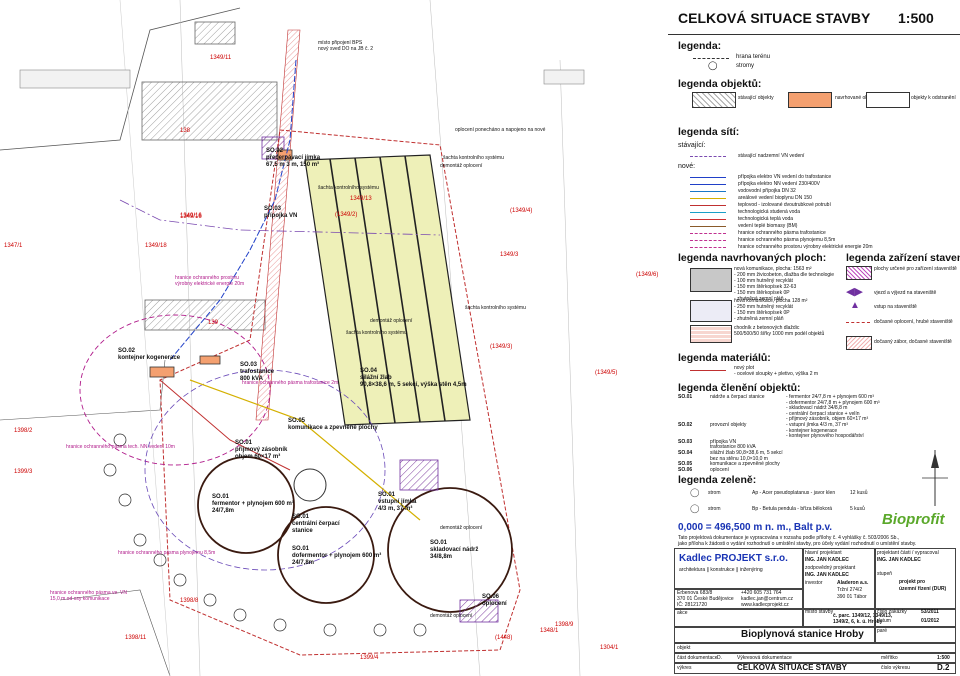  Describe the element at coordinates (857, 509) in the screenshot. I see `legend-item: 5 kusů` at that location.